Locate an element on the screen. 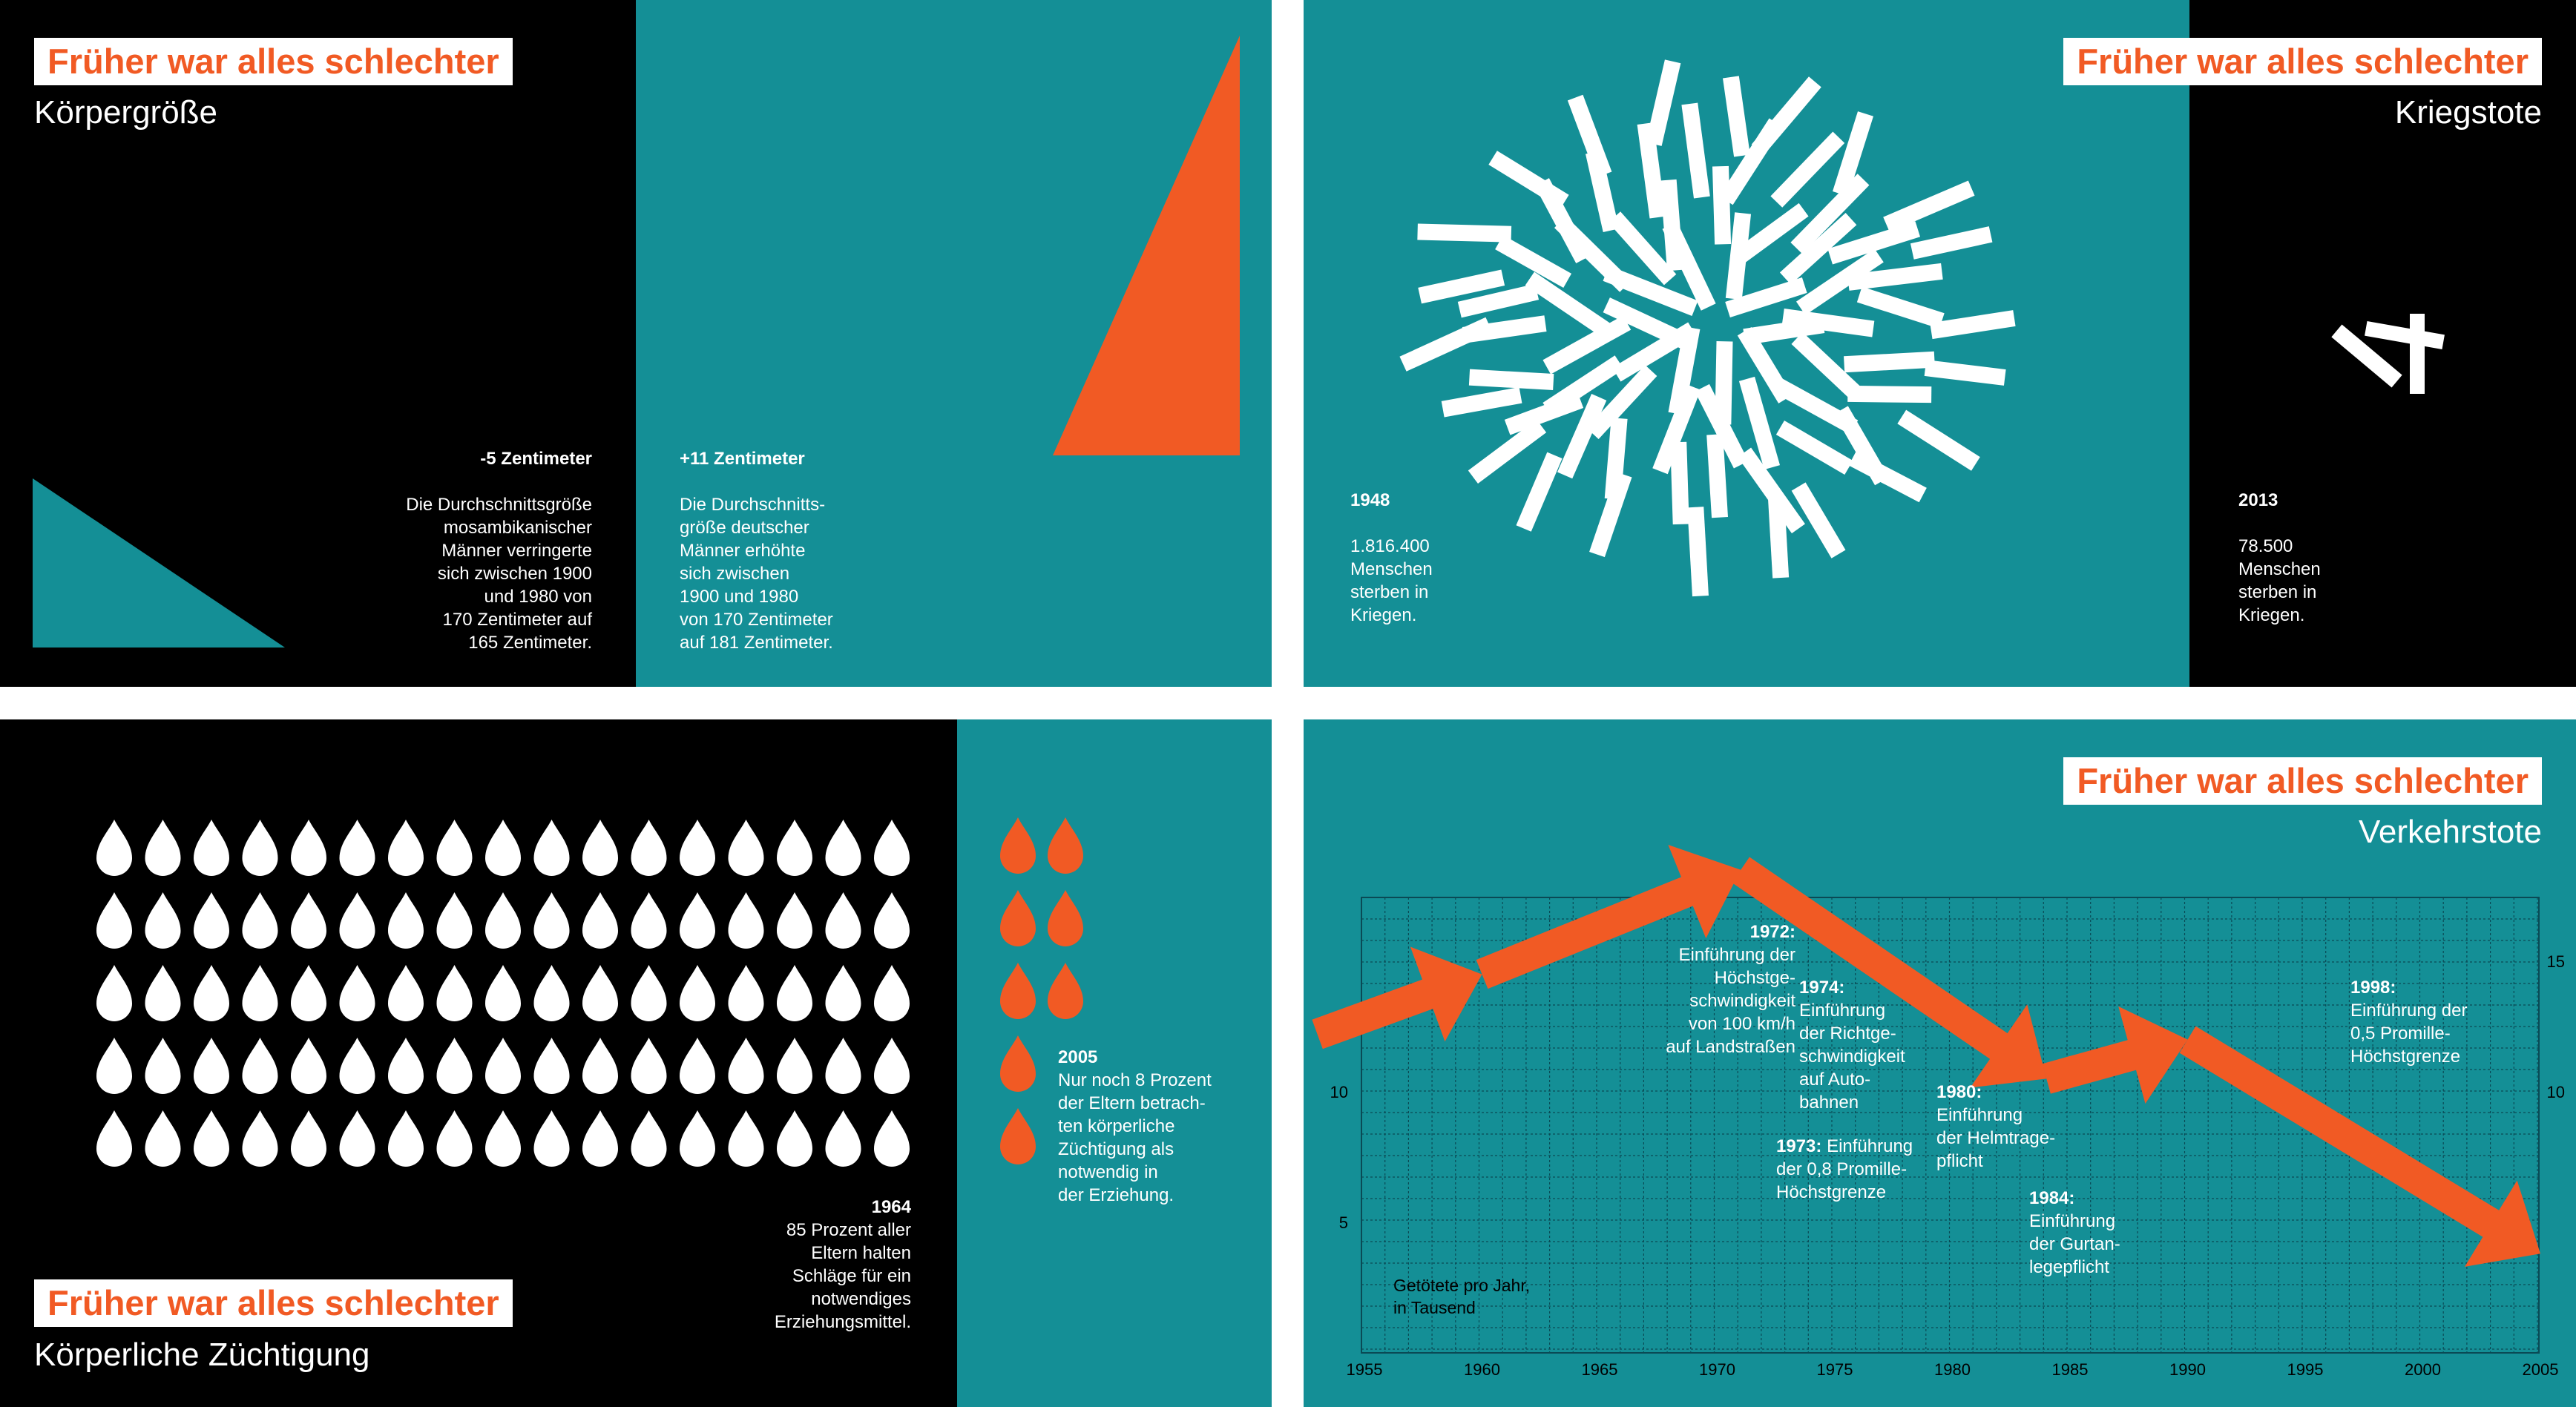 Image resolution: width=2576 pixels, height=1407 pixels. panel-subtitle: Kriegstote is located at coordinates (2468, 112).